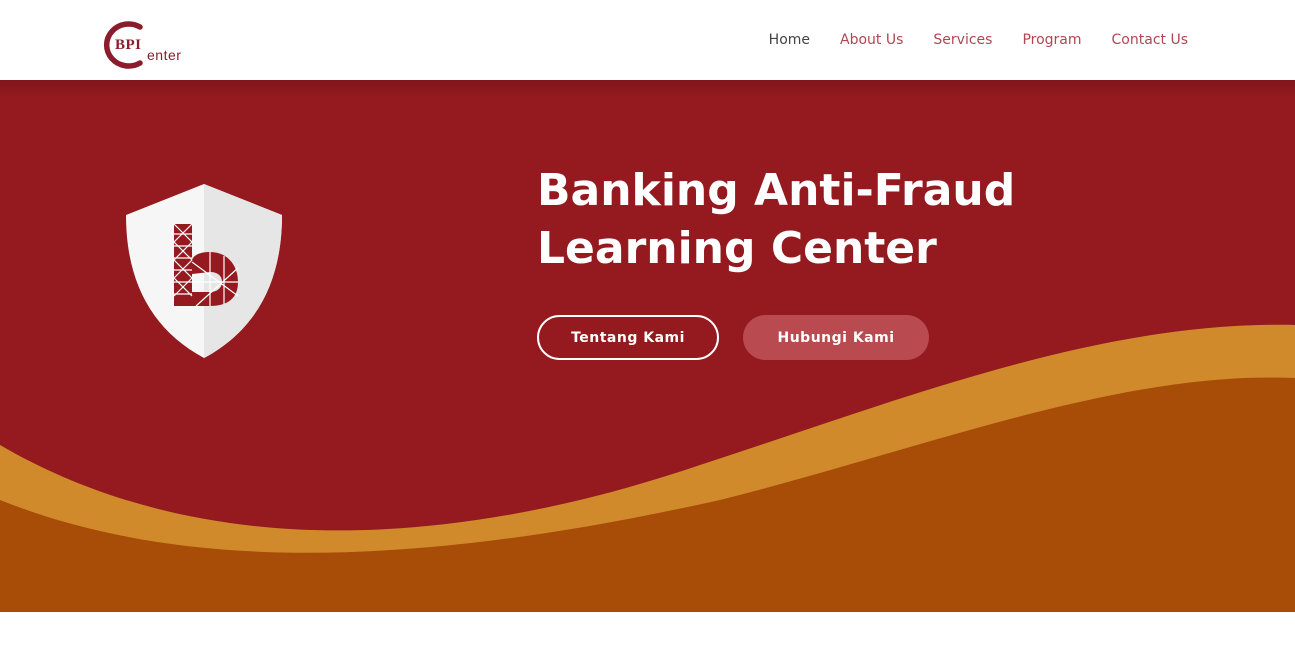  I want to click on tentang-kami-button: Tentang Kami, so click(628, 337).